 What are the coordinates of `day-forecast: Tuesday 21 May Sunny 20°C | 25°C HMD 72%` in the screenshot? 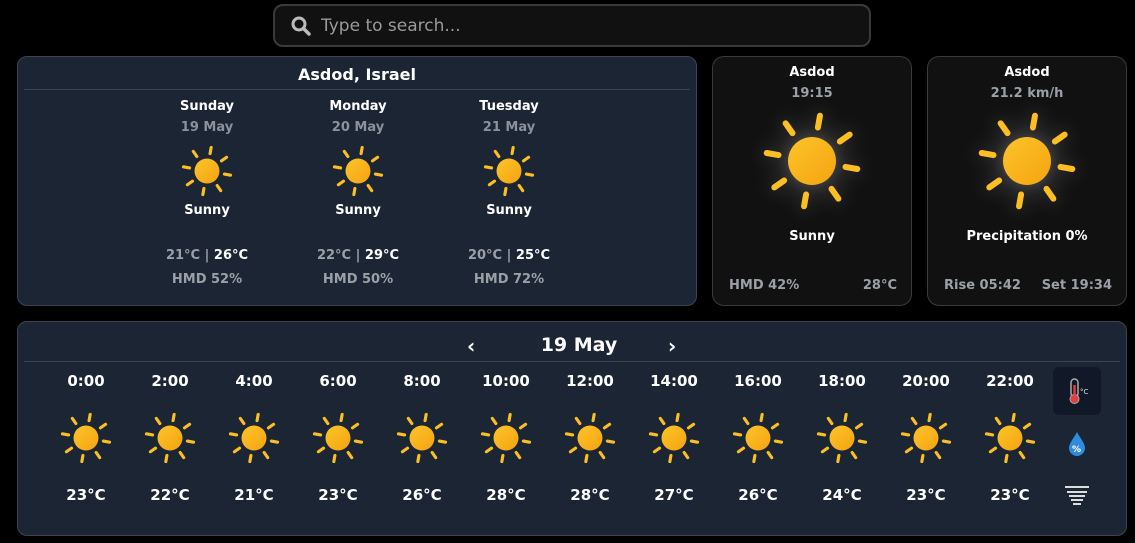 It's located at (509, 193).